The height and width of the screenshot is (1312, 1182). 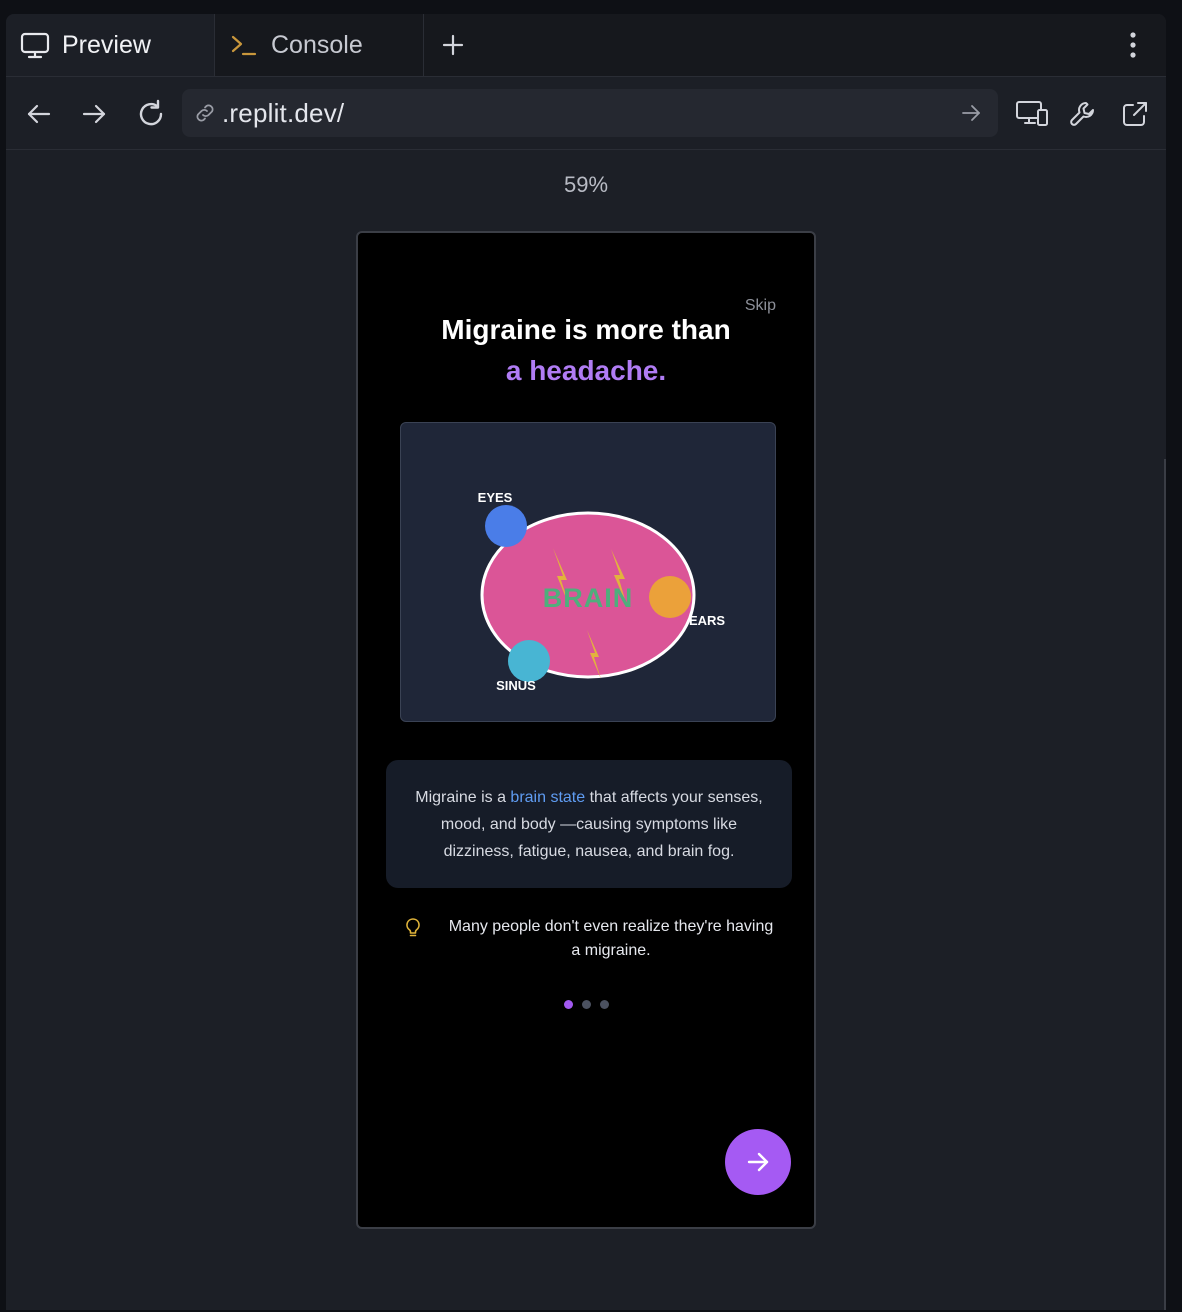 I want to click on sinus-label: SINUS, so click(x=516, y=685).